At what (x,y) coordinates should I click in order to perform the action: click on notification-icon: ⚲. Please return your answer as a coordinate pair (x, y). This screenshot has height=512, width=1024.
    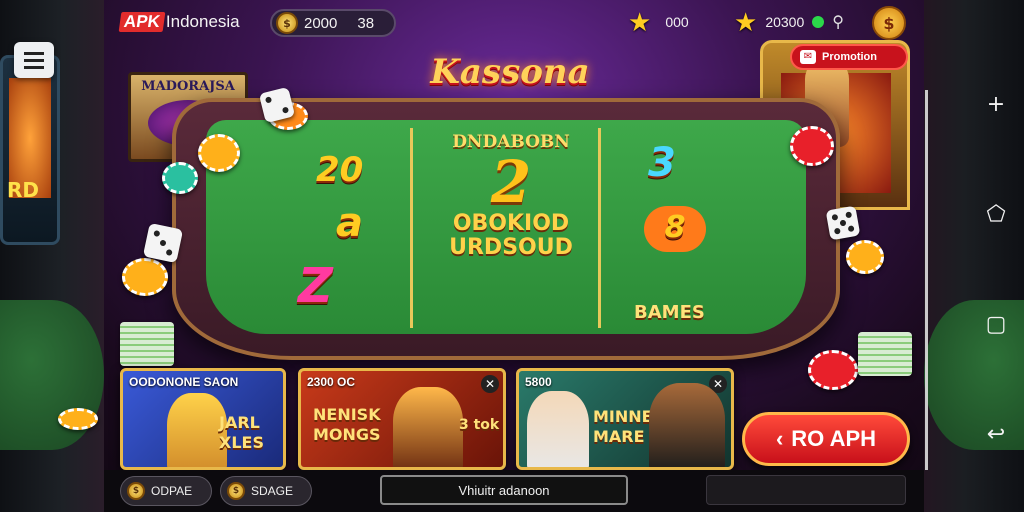
    Looking at the image, I should click on (838, 22).